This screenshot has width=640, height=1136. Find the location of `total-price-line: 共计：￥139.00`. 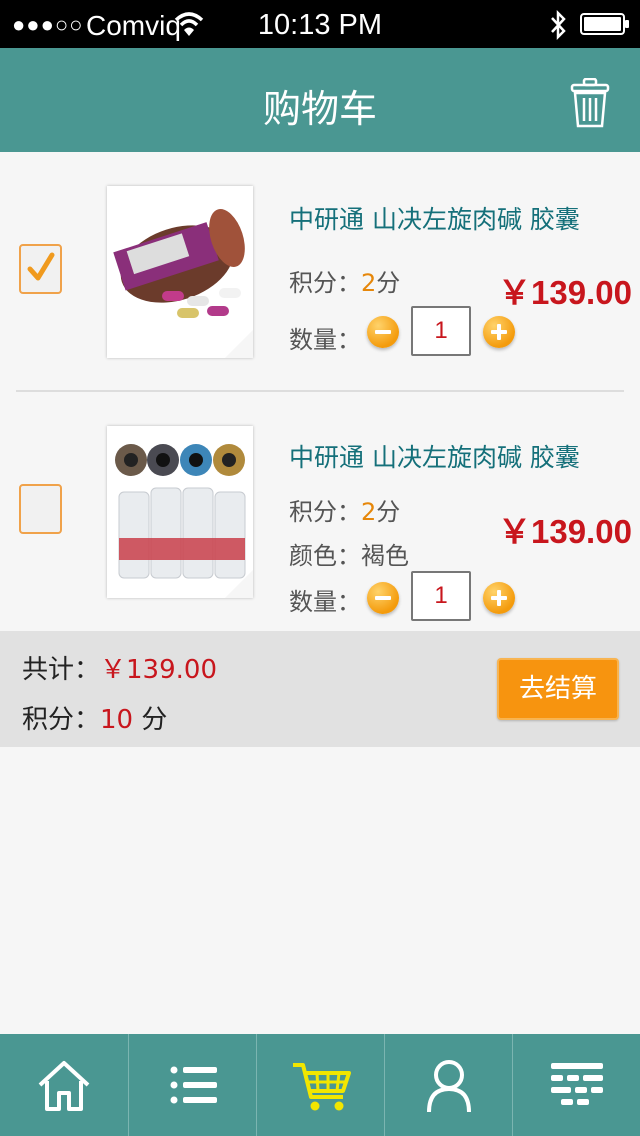

total-price-line: 共计：￥139.00 is located at coordinates (119, 667).